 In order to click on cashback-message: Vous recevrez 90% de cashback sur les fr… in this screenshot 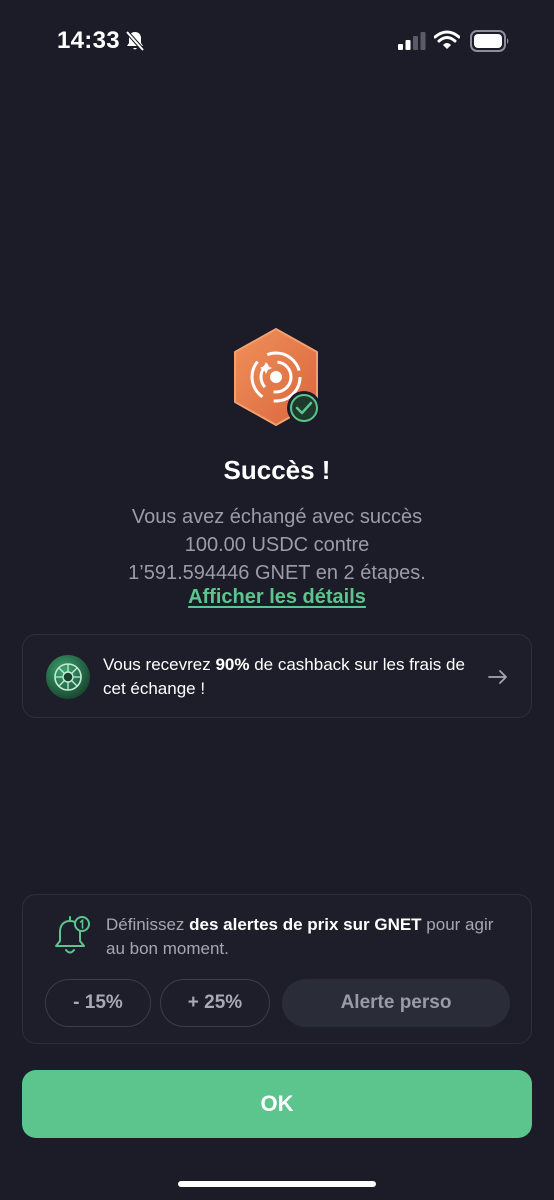, I will do `click(288, 677)`.